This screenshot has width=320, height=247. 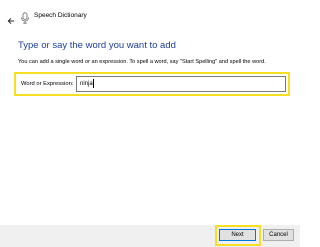 I want to click on word-input-group: Word or Expression: ninja, so click(x=152, y=84).